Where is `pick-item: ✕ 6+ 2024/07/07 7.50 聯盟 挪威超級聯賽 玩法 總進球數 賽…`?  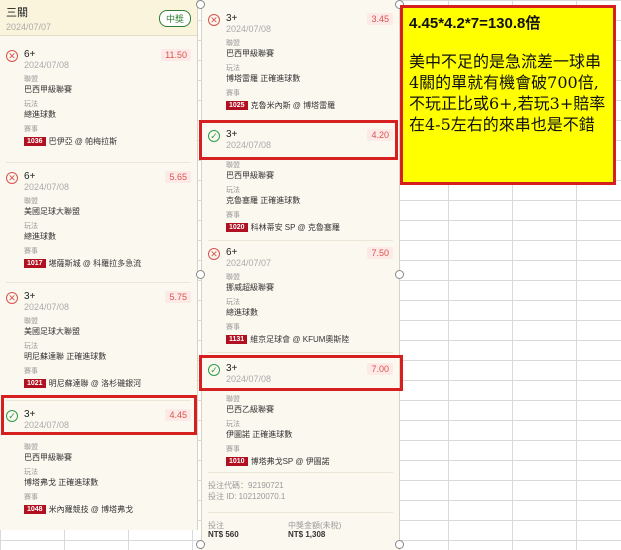 pick-item: ✕ 6+ 2024/07/07 7.50 聯盟 挪威超級聯賽 玩法 總進球數 賽… is located at coordinates (300, 294).